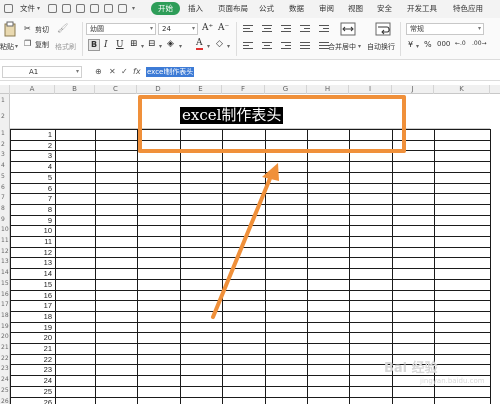  Describe the element at coordinates (452, 381) in the screenshot. I see `watermark-url: jingyan.baidu.com` at that location.